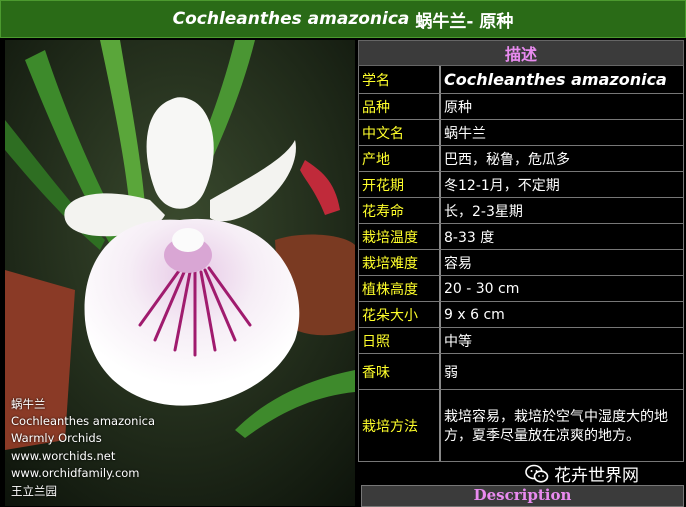  Describe the element at coordinates (63, 455) in the screenshot. I see `caption-website-1: www.worchids.net` at that location.